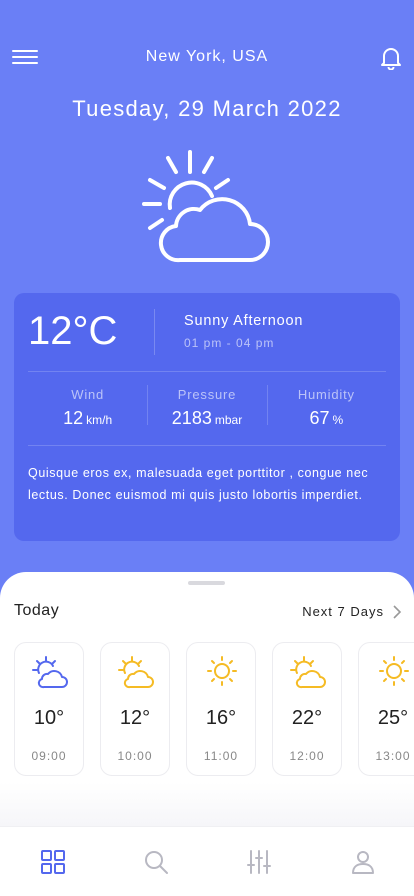 The width and height of the screenshot is (414, 896). Describe the element at coordinates (99, 420) in the screenshot. I see `wind-unit: km/h` at that location.